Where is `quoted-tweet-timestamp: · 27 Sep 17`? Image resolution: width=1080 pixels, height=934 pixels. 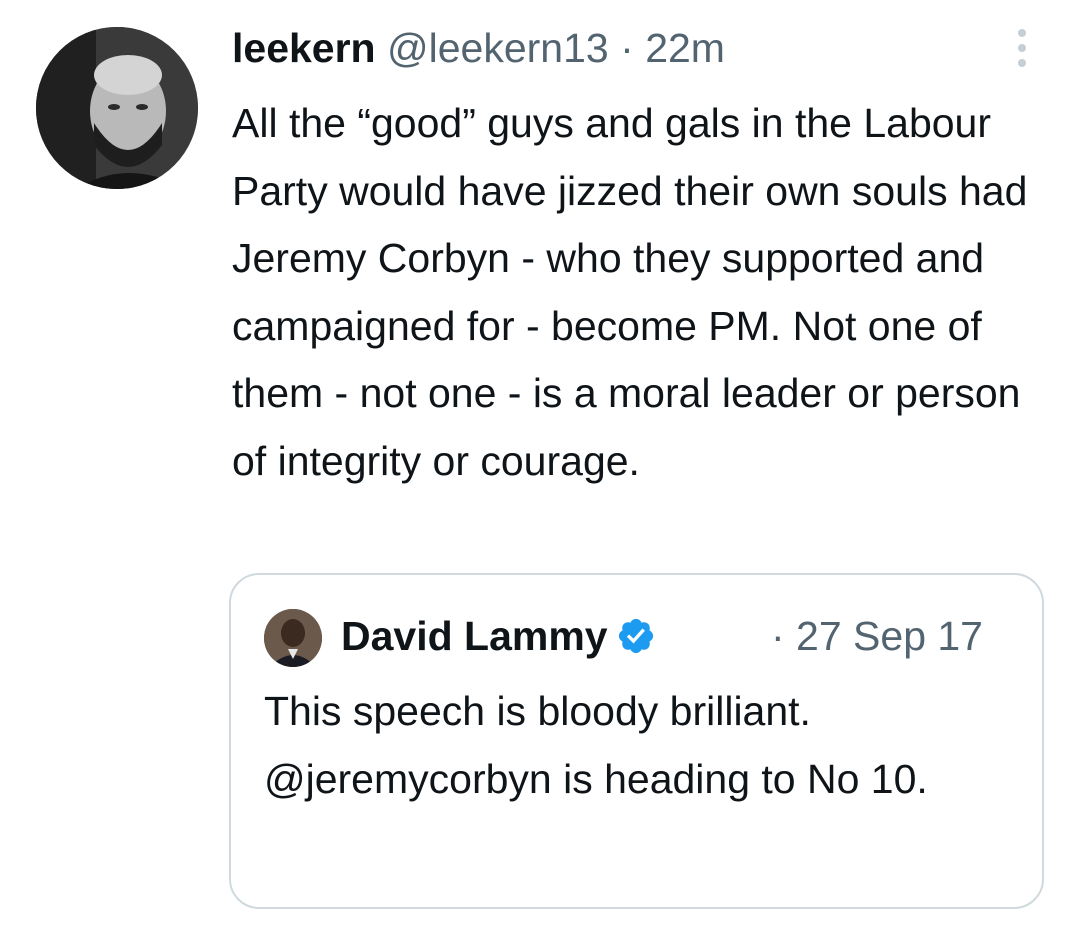
quoted-tweet-timestamp: · 27 Sep 17 is located at coordinates (877, 636).